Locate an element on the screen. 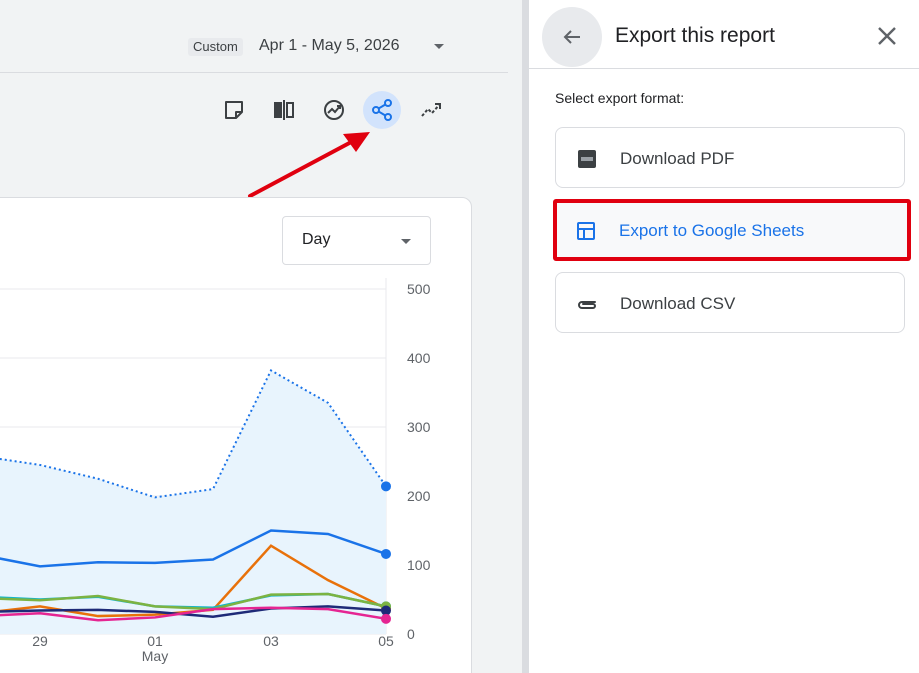  panel-title: Export this report is located at coordinates (695, 35).